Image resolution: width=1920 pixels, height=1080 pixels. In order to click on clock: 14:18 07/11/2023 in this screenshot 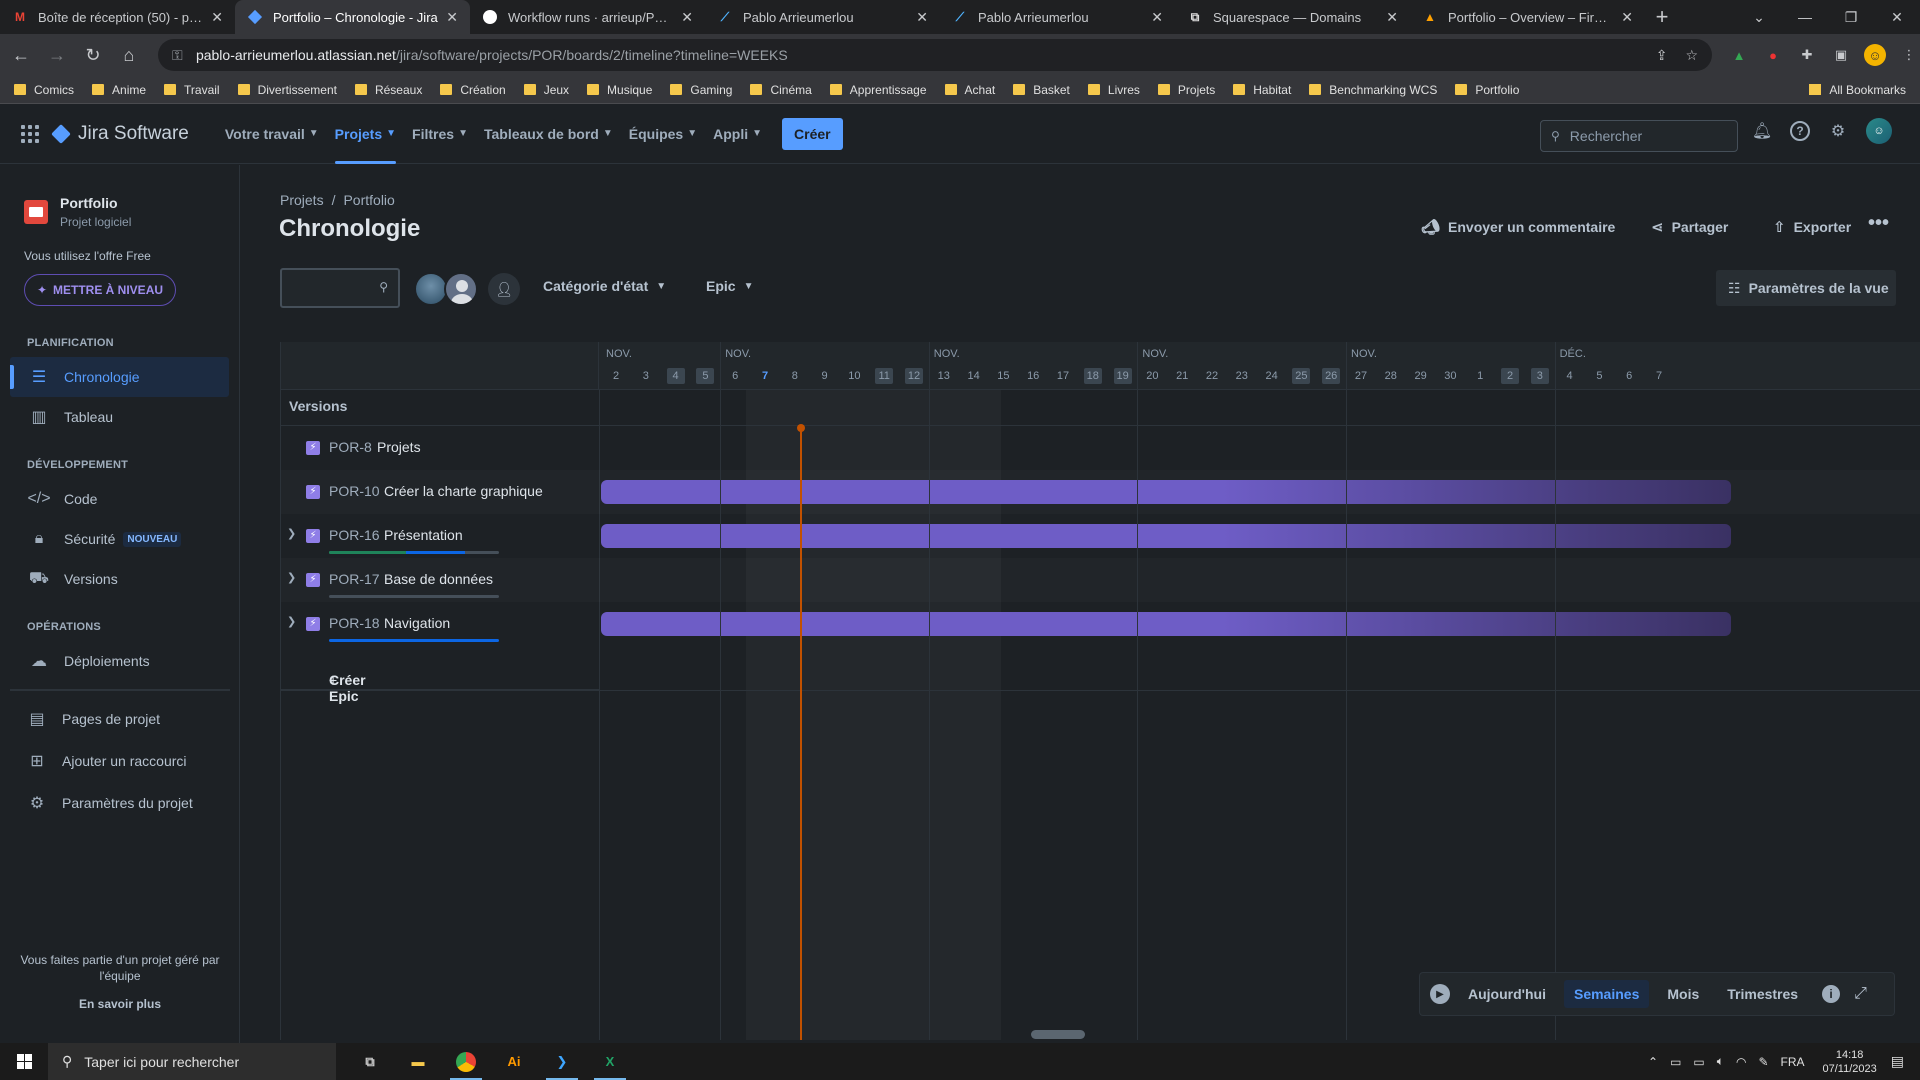, I will do `click(1850, 1062)`.